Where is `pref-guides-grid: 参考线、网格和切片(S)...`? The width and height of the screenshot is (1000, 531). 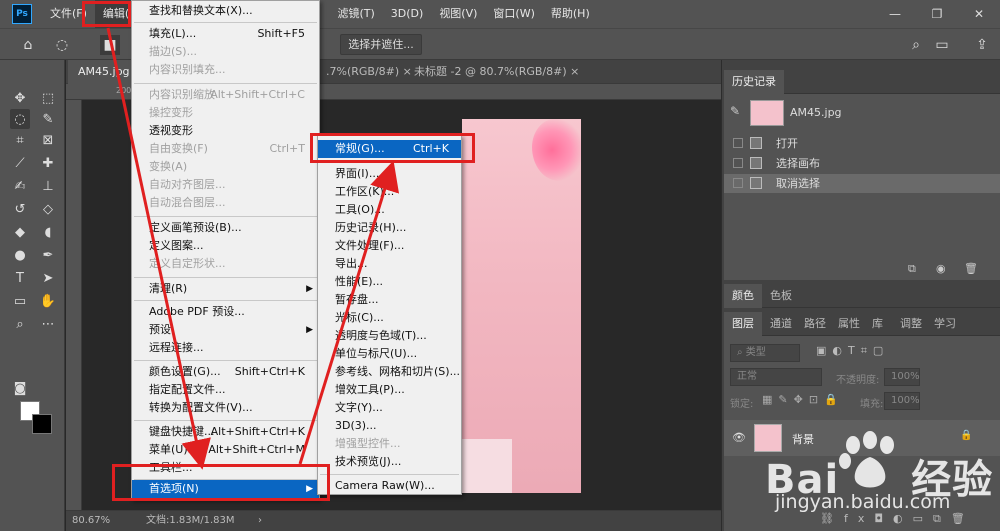 pref-guides-grid: 参考线、网格和切片(S)... is located at coordinates (389, 372).